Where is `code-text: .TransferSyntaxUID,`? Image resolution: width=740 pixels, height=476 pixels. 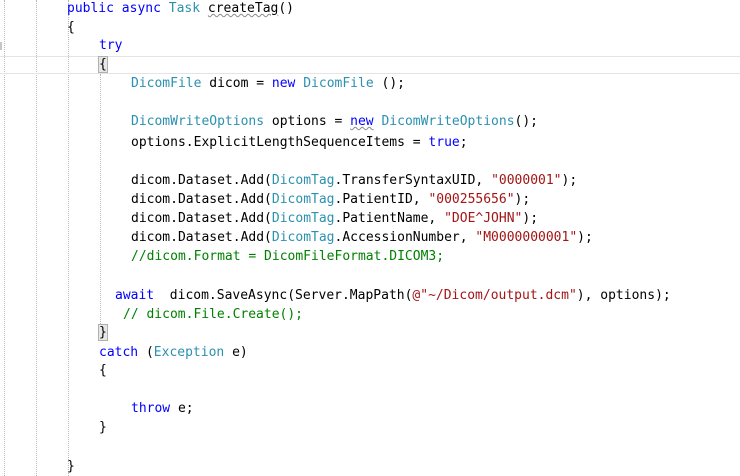 code-text: .TransferSyntaxUID, is located at coordinates (413, 180).